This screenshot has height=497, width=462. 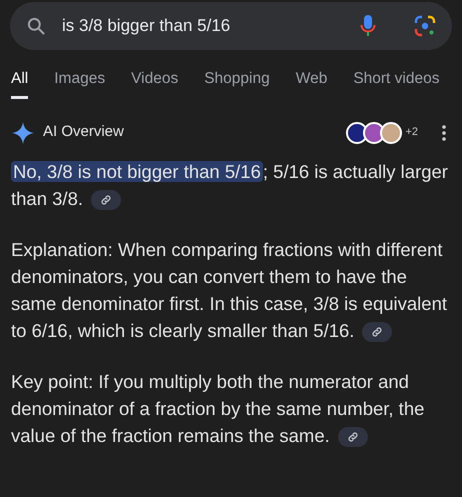 What do you see at coordinates (368, 26) in the screenshot?
I see `microphone-icon` at bounding box center [368, 26].